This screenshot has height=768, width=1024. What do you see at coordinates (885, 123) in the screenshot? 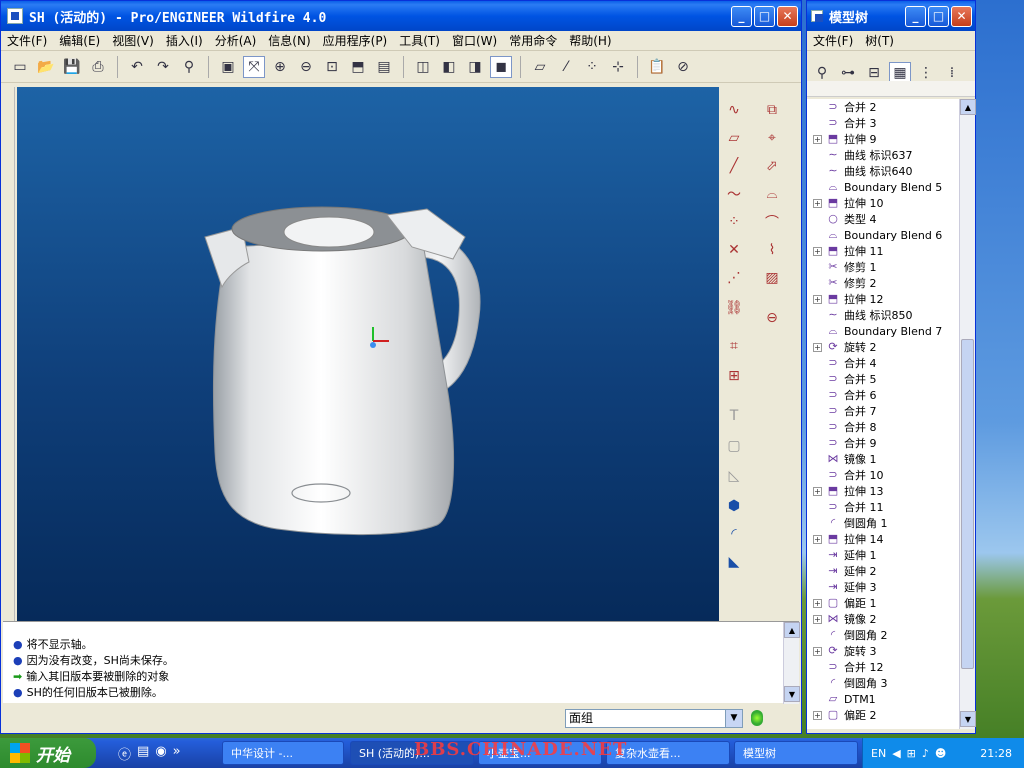
I see `tree-item: ⊃ 合并 3` at bounding box center [885, 123].